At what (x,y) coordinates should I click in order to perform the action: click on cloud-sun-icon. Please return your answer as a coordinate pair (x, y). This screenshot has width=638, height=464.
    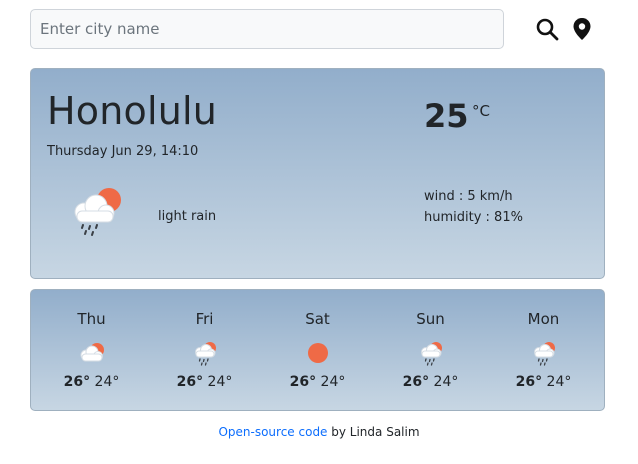
    Looking at the image, I should click on (92, 352).